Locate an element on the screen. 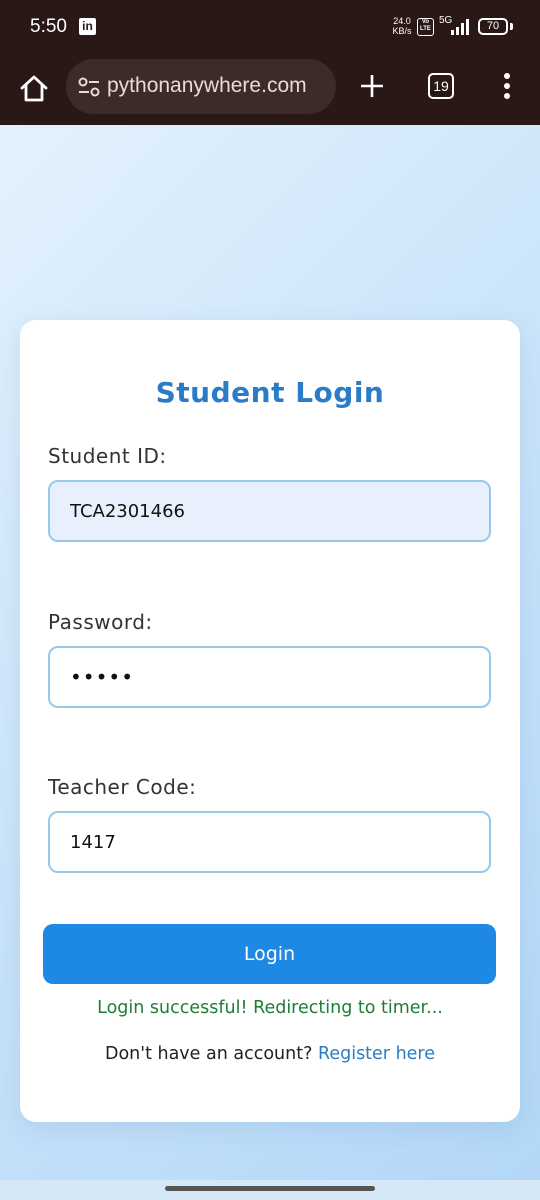 The height and width of the screenshot is (1200, 540). teacher-code-label: Teacher Code: is located at coordinates (122, 787).